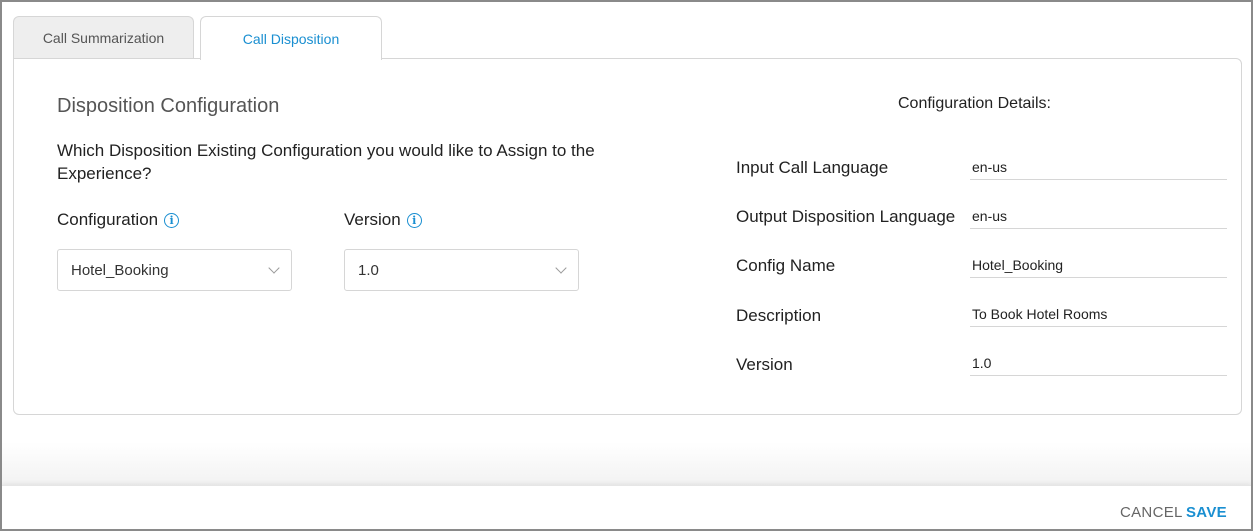  I want to click on detail-value-input-language: en-us, so click(1098, 169).